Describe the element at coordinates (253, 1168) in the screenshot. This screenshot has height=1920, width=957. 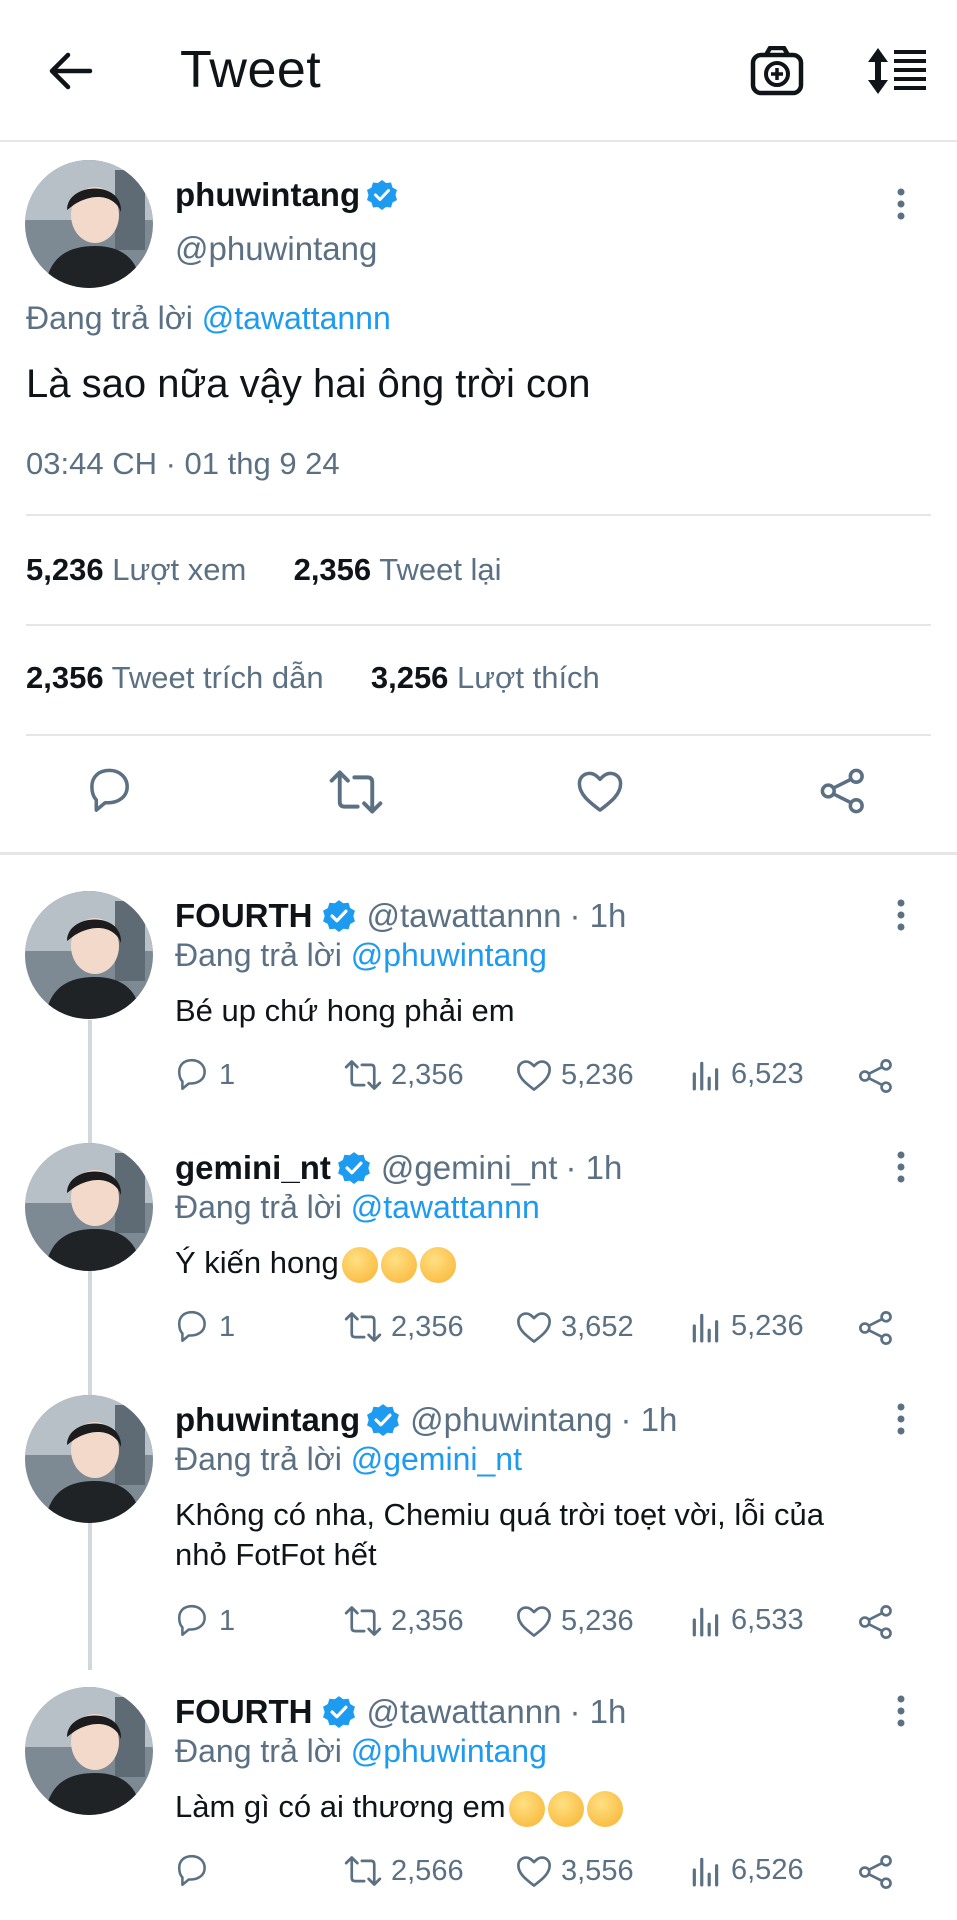
I see `author-name: gemini_nt` at that location.